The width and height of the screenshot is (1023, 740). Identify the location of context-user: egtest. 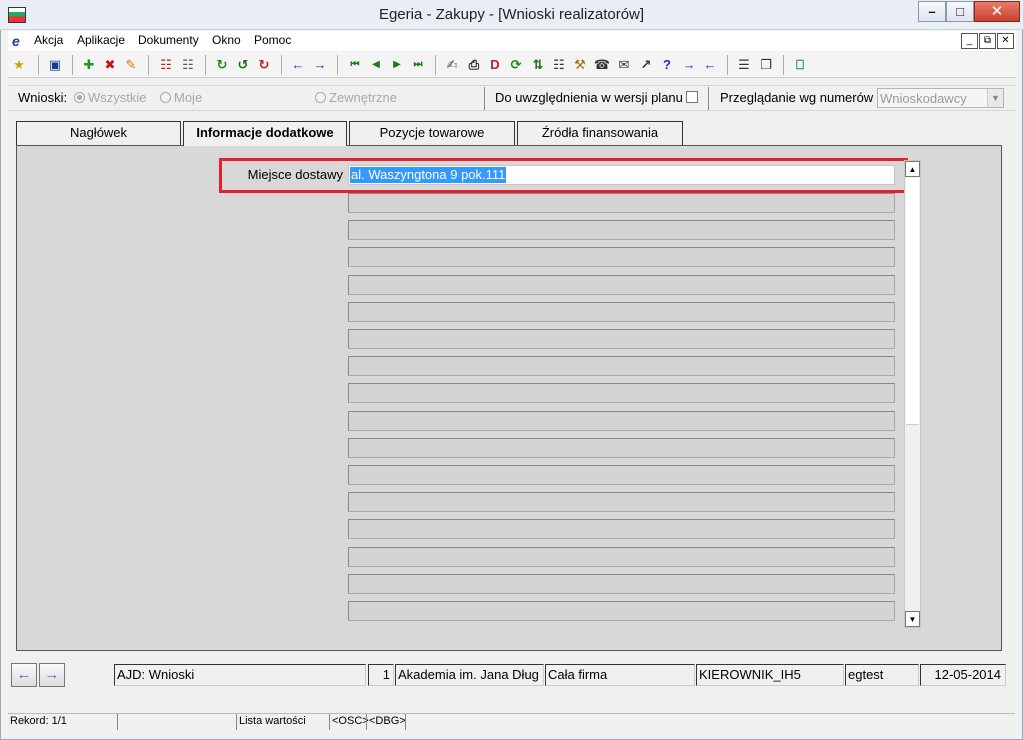
(882, 675).